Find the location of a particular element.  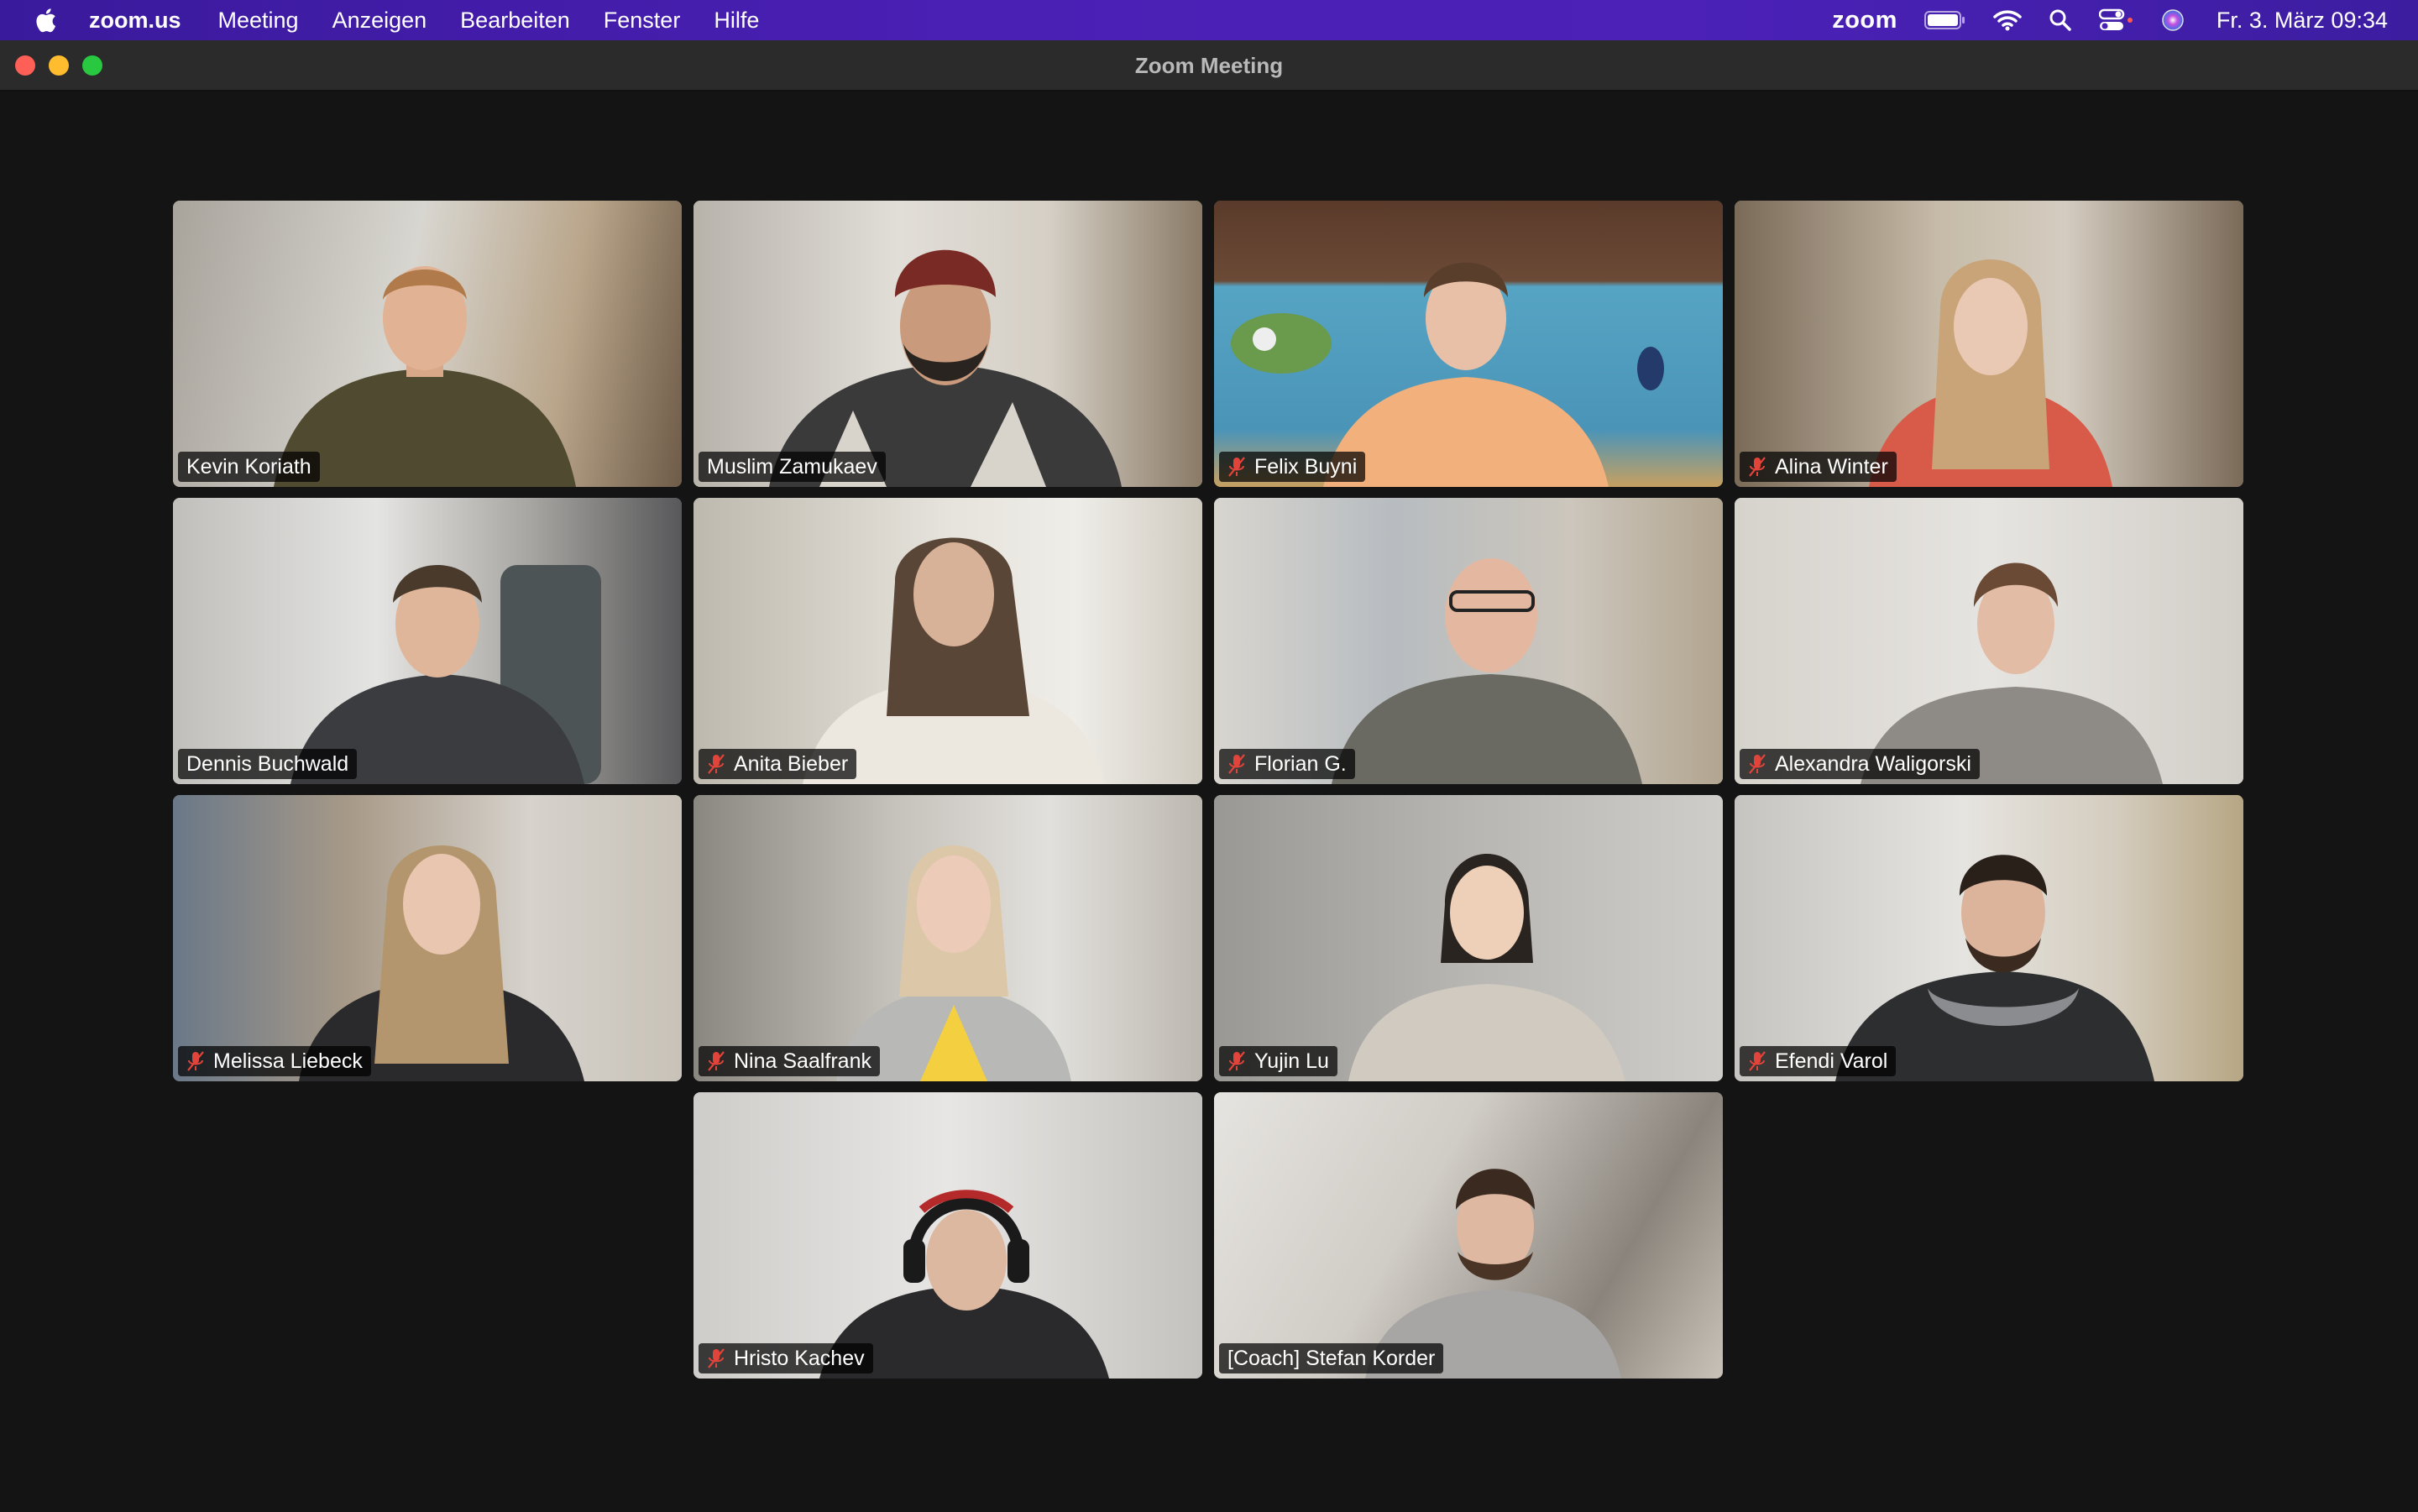

video-tile-yujin-lu: Yujin Lu is located at coordinates (1468, 938).